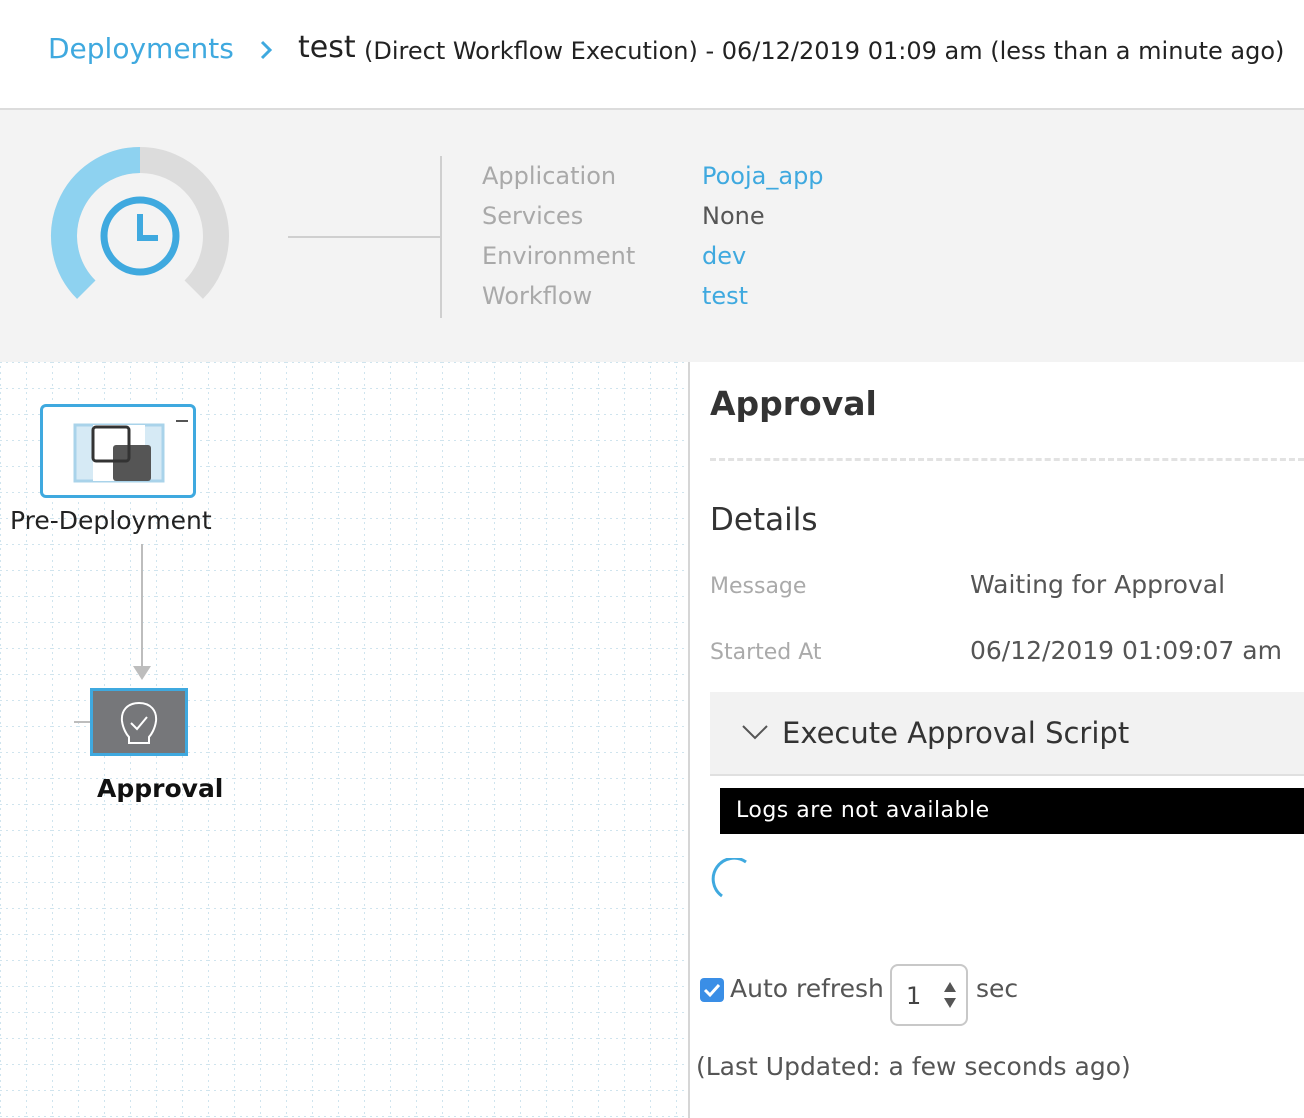 The height and width of the screenshot is (1118, 1304). Describe the element at coordinates (950, 995) in the screenshot. I see `stepper-arrows-icon` at that location.